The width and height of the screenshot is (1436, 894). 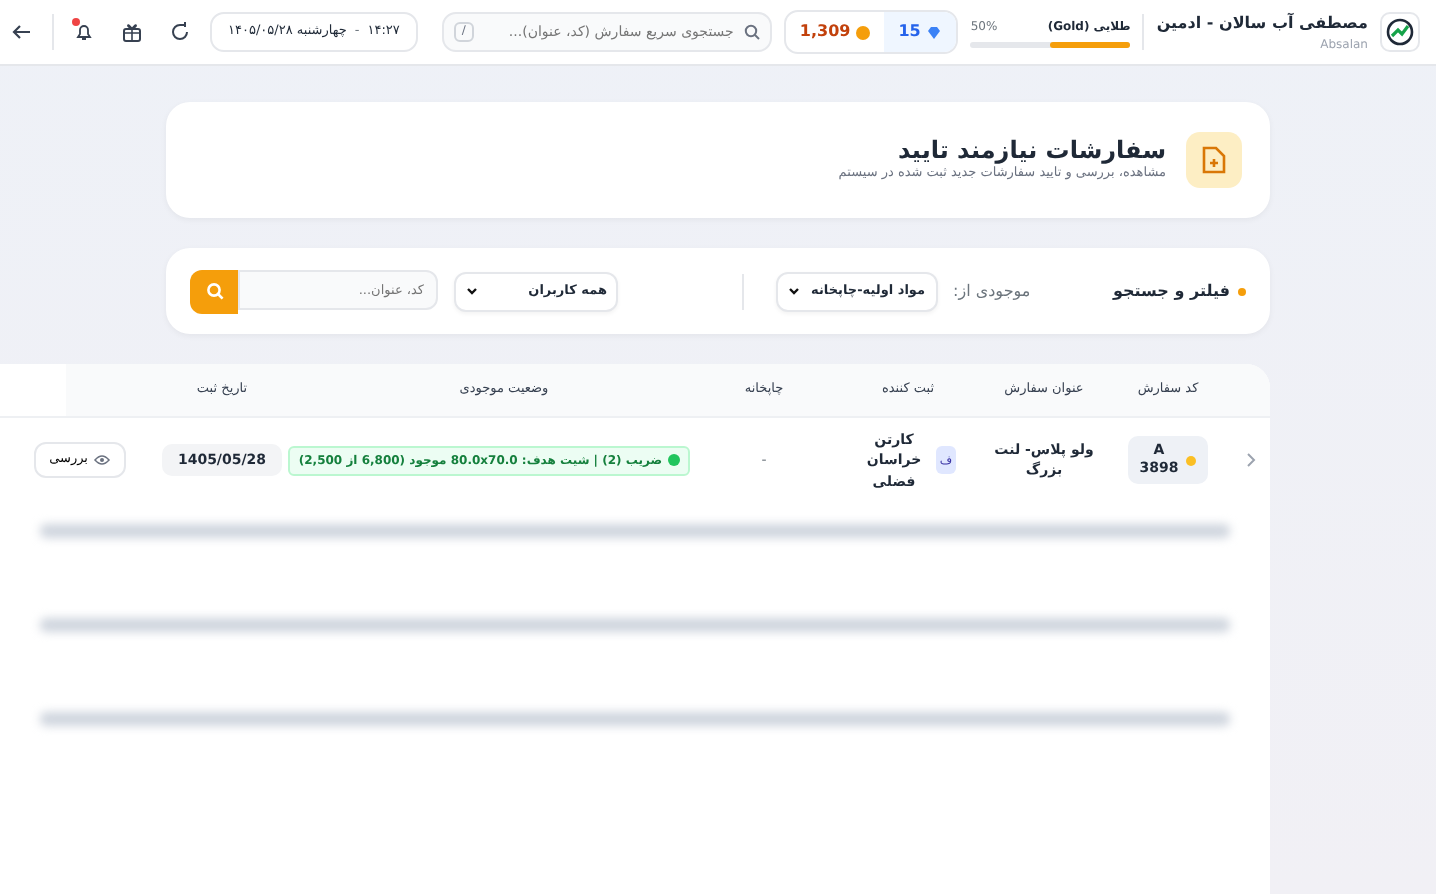 I want to click on diamond-count: 15, so click(x=920, y=32).